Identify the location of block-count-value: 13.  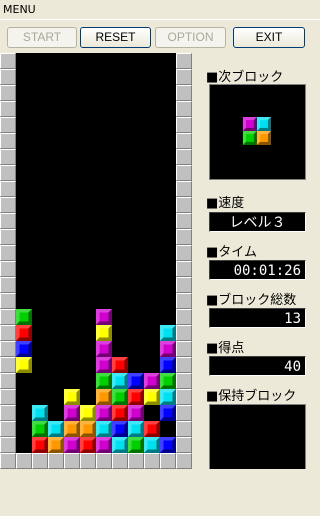
(257, 318).